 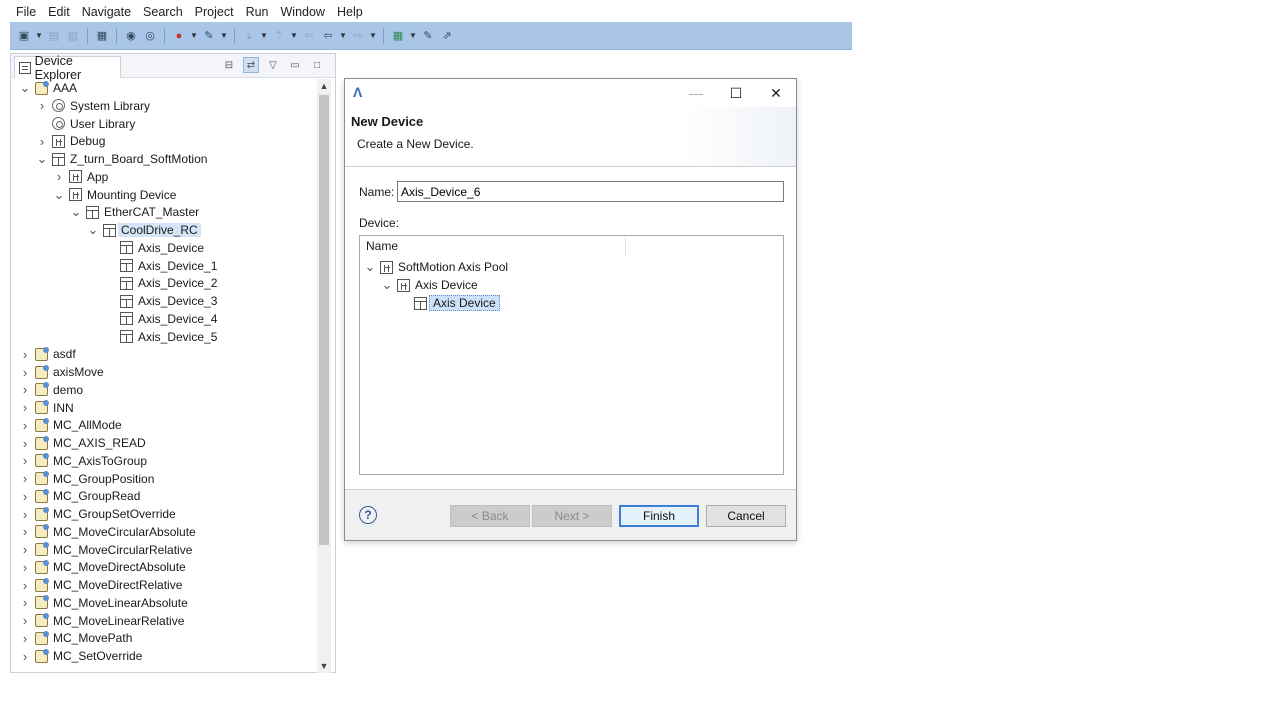 What do you see at coordinates (26, 12) in the screenshot?
I see `menu-file: File` at bounding box center [26, 12].